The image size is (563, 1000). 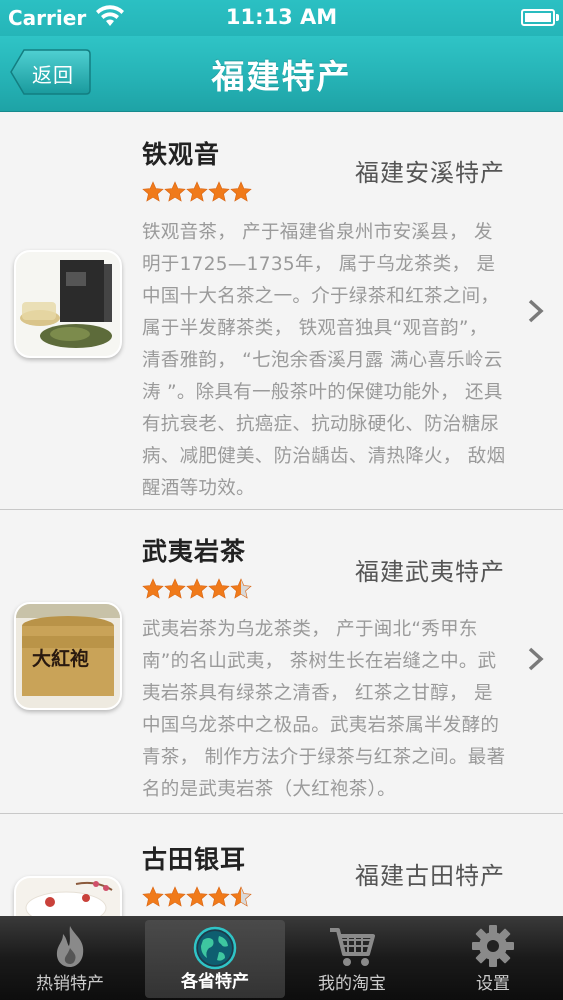 I want to click on tab-settings: 设置, so click(x=493, y=958).